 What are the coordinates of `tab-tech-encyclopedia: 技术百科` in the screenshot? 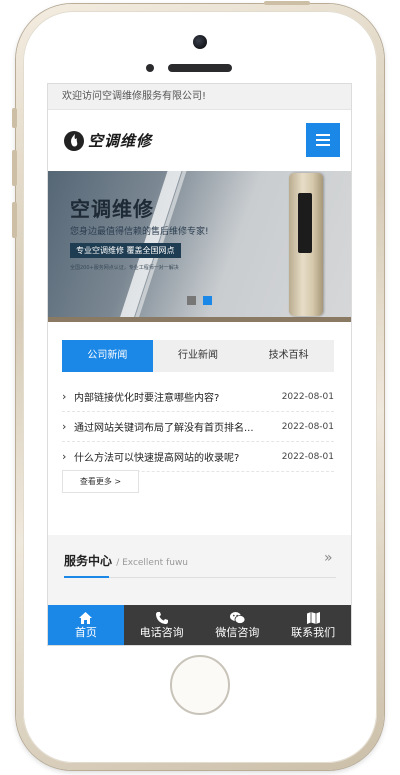 It's located at (288, 356).